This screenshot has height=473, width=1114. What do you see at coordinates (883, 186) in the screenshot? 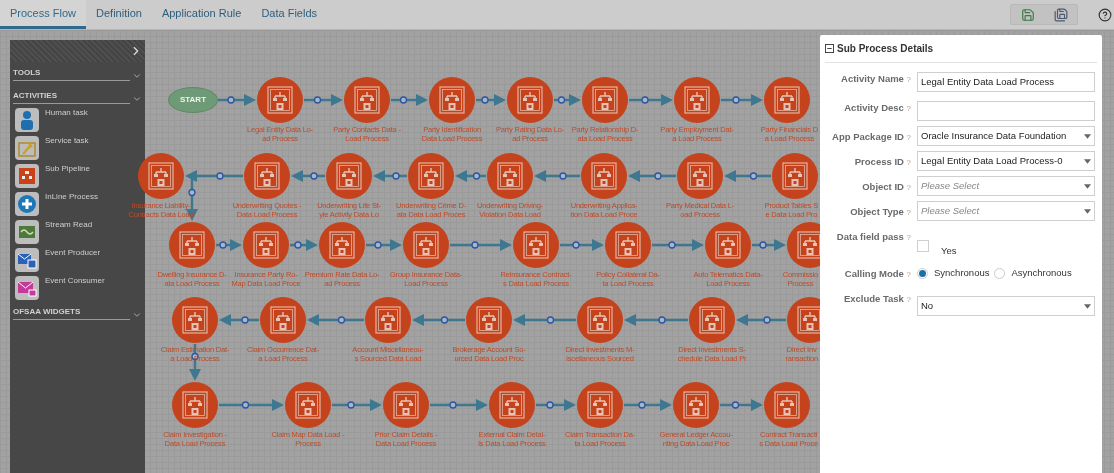
I see `field-label: Object ID` at bounding box center [883, 186].